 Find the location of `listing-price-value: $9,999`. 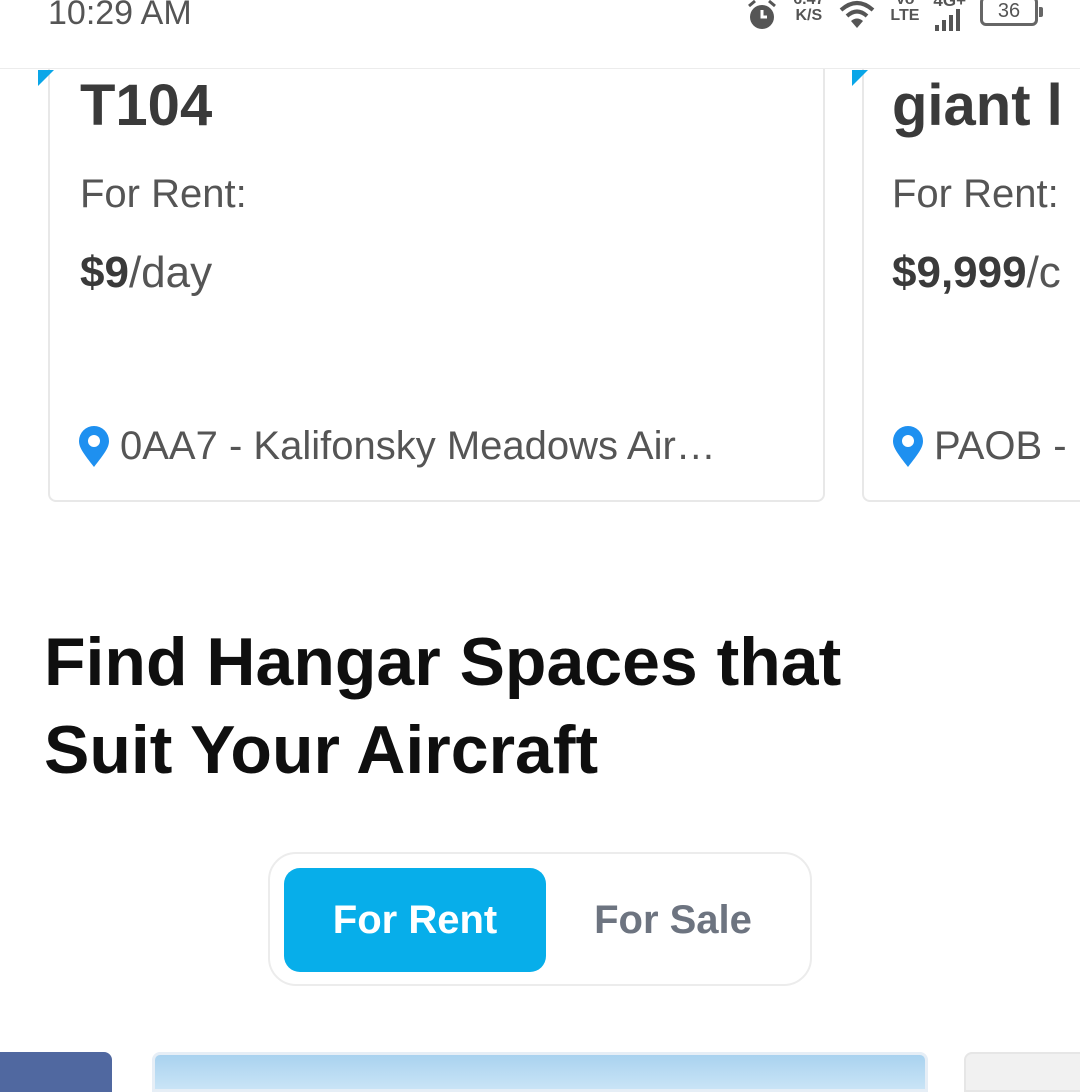

listing-price-value: $9,999 is located at coordinates (959, 272).